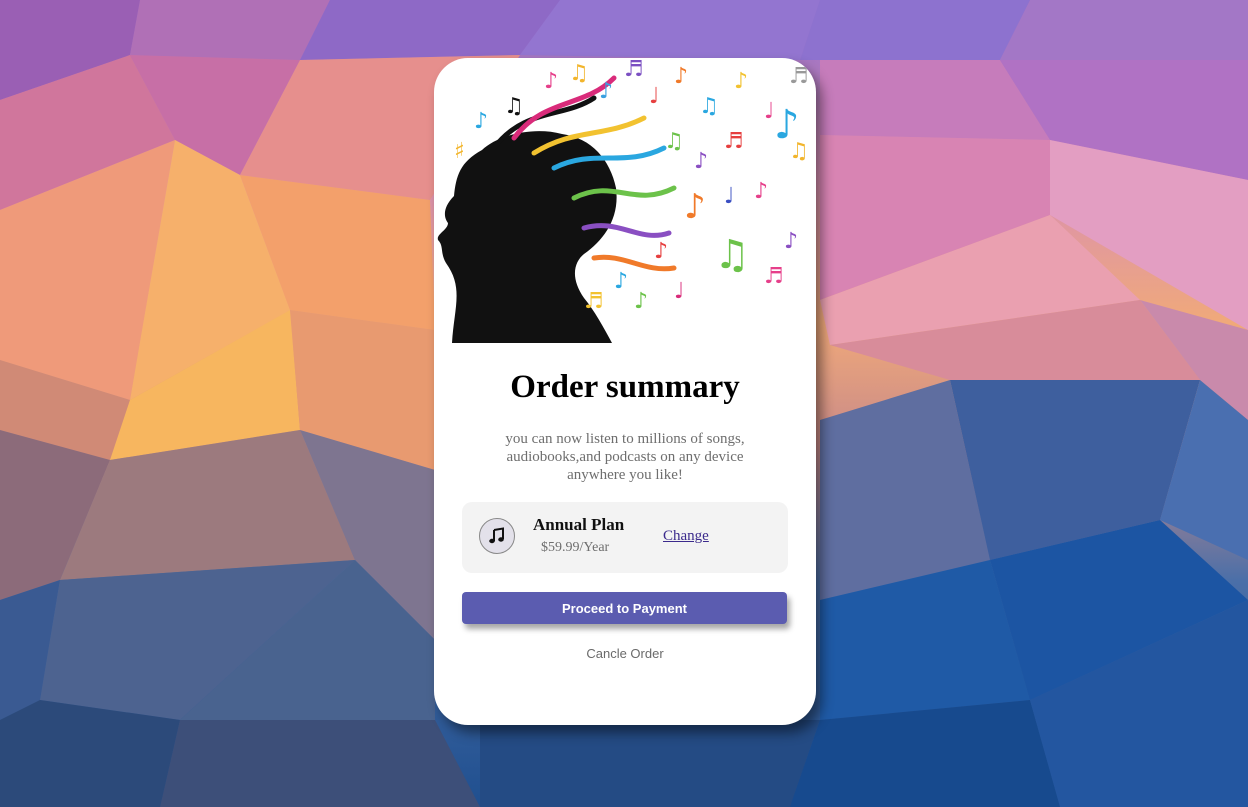  Describe the element at coordinates (625, 387) in the screenshot. I see `page-title: Order summary` at that location.